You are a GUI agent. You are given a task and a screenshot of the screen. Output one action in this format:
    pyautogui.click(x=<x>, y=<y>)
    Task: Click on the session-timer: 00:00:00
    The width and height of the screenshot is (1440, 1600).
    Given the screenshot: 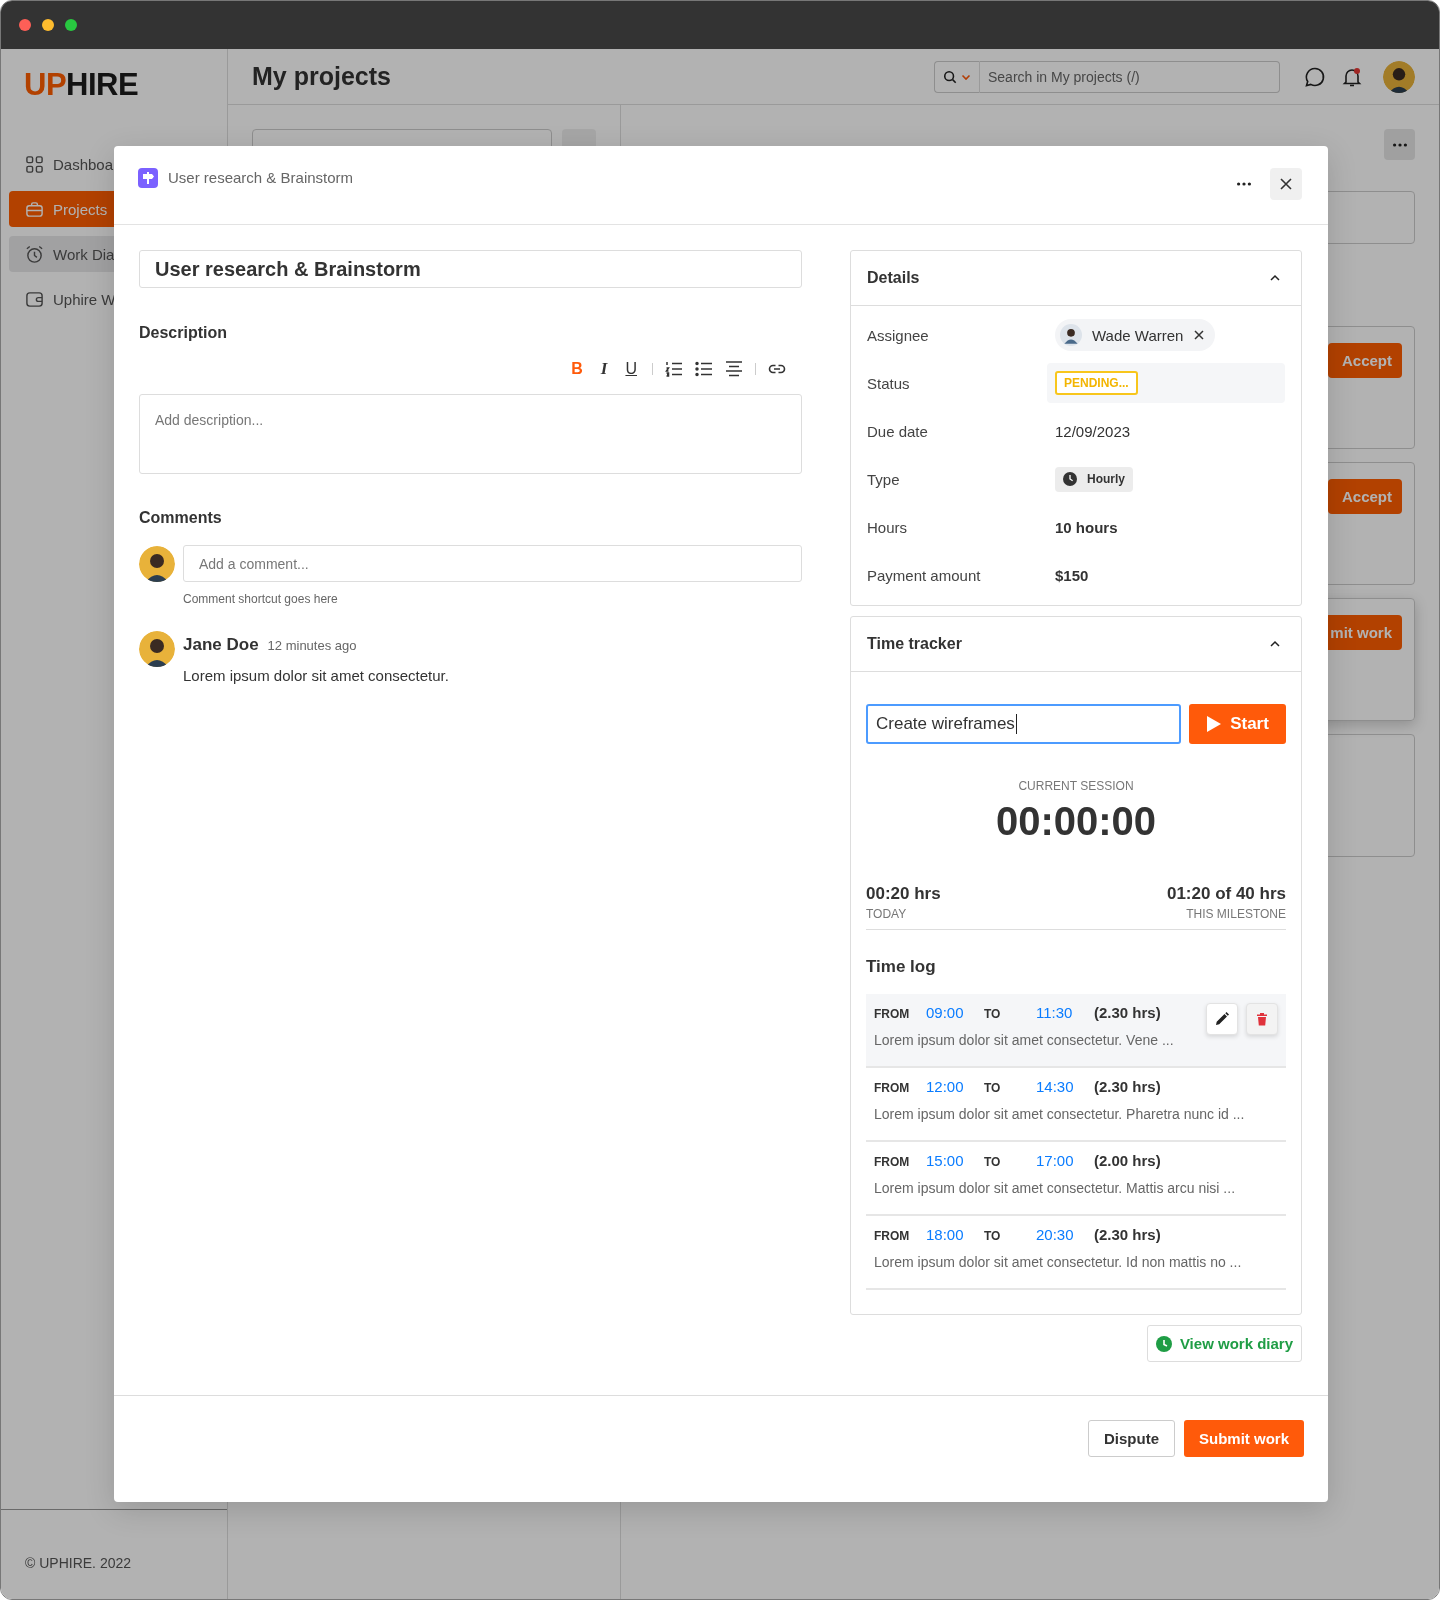 What is the action you would take?
    pyautogui.click(x=1076, y=821)
    